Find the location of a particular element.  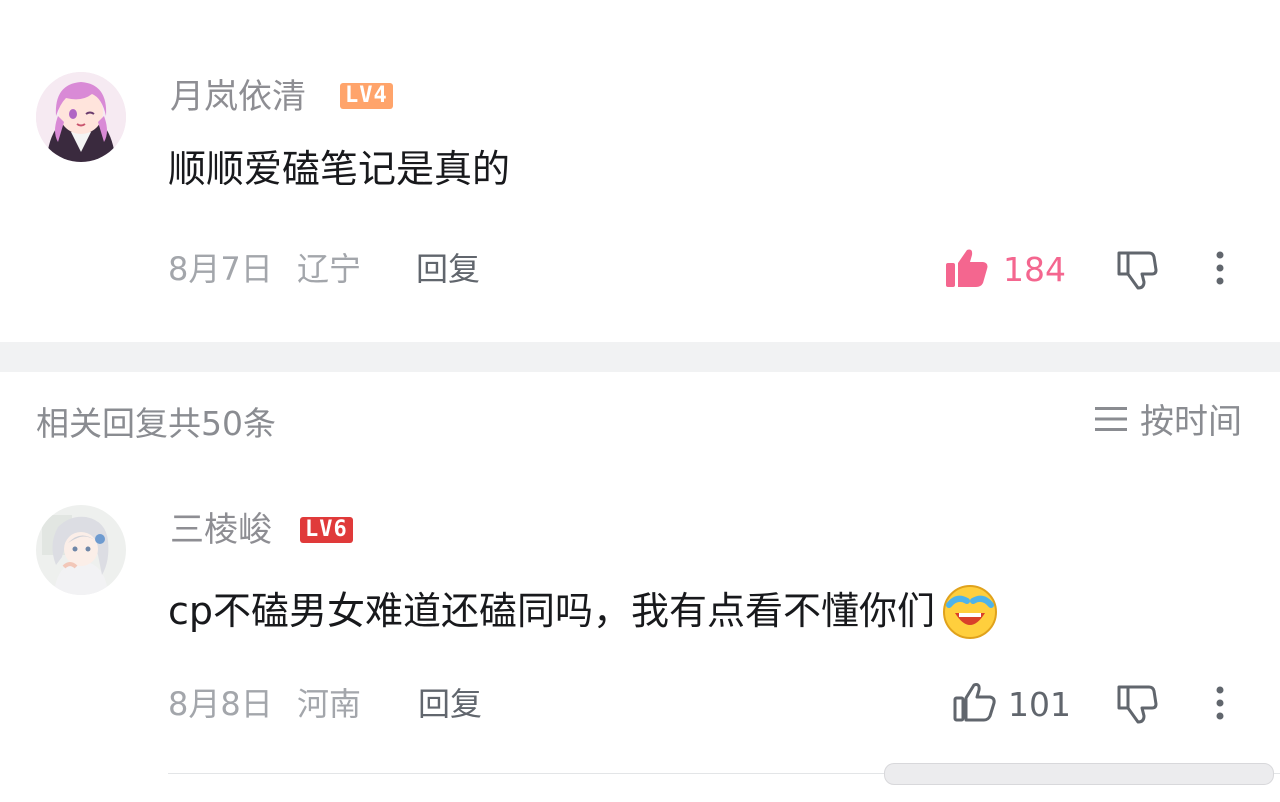

replies-count-header: 相关回复共50条 is located at coordinates (156, 423).